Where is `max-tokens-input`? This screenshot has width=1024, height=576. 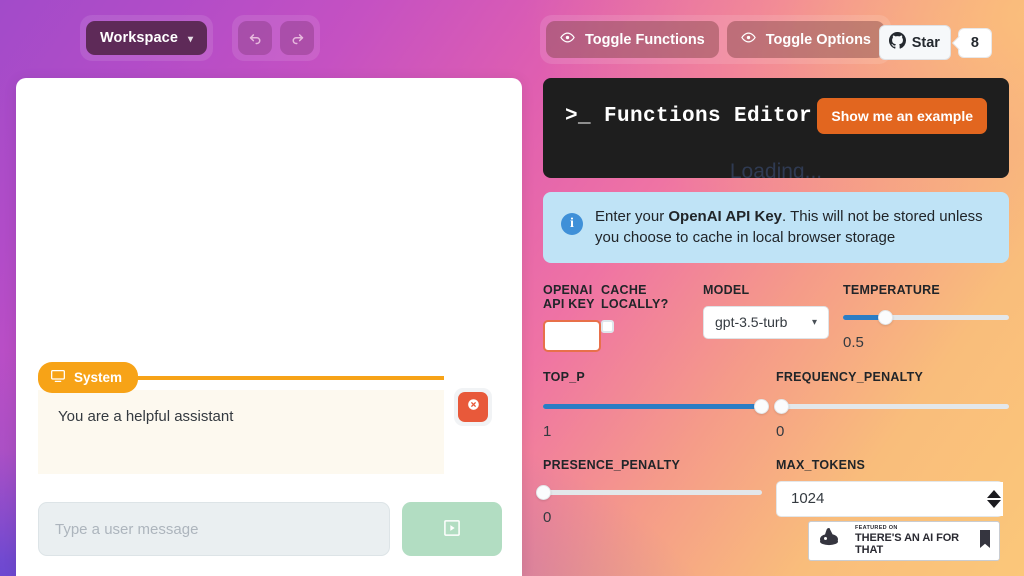 max-tokens-input is located at coordinates (889, 498).